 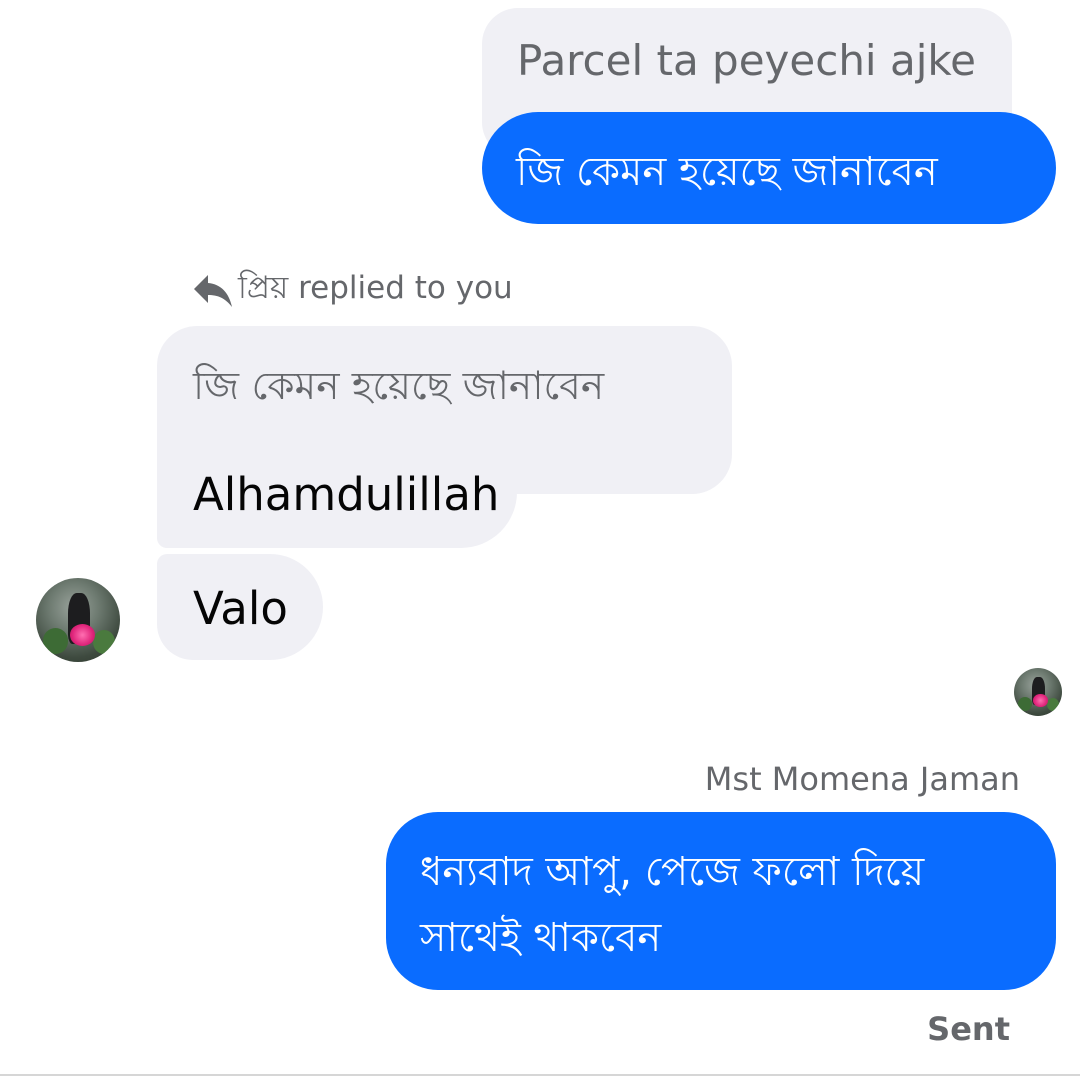 What do you see at coordinates (727, 172) in the screenshot?
I see `sent-message-text: জি কেমন হয়েছে জানাবেন` at bounding box center [727, 172].